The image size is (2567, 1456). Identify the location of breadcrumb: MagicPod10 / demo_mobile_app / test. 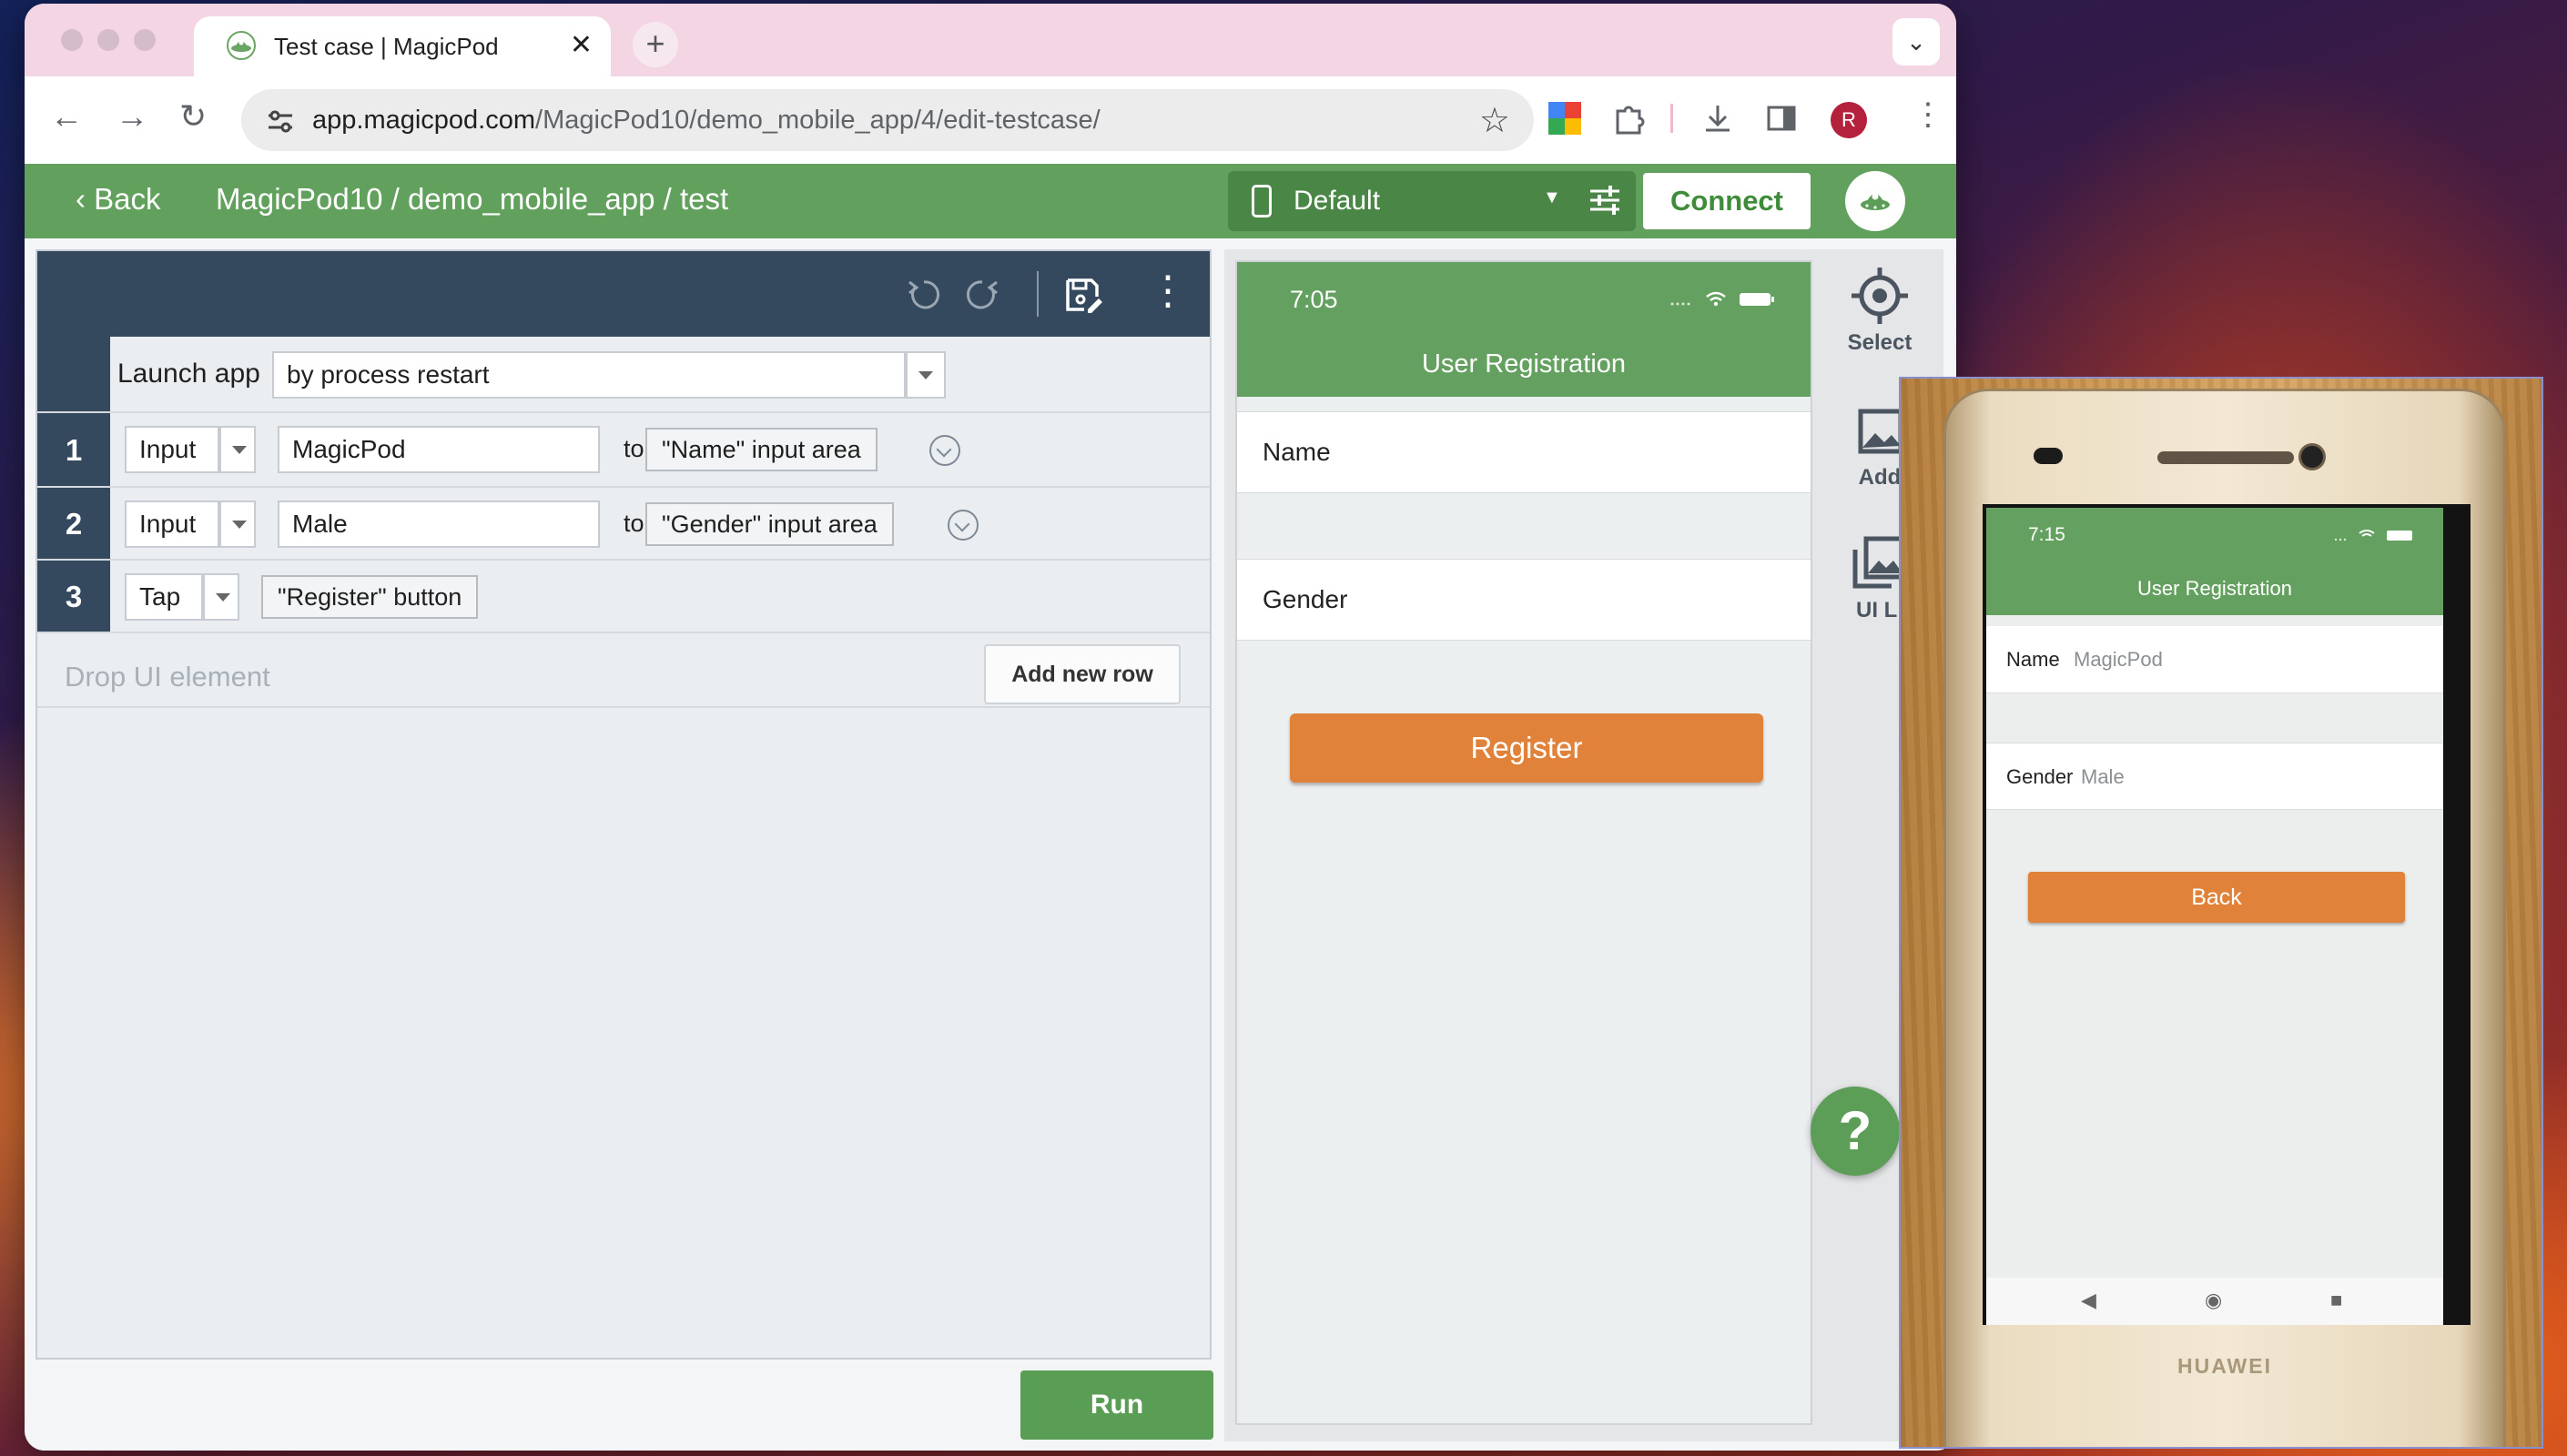
(472, 200).